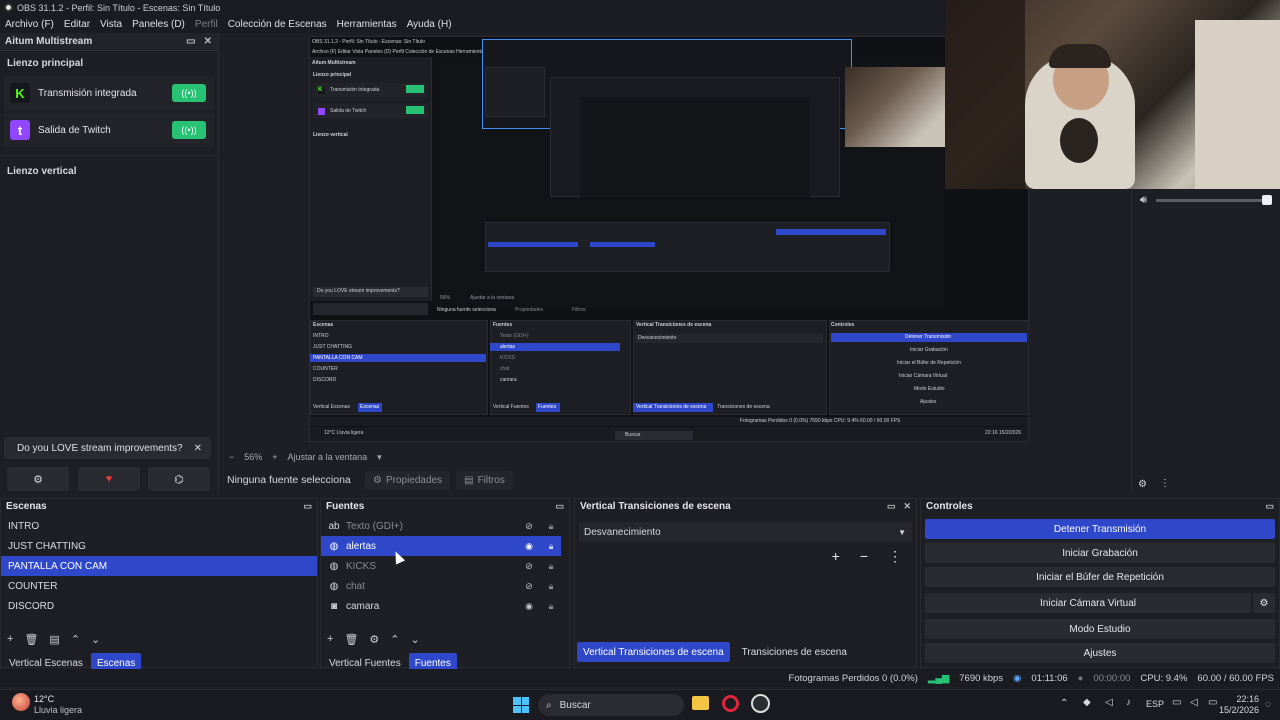 This screenshot has height=720, width=1280. What do you see at coordinates (1165, 483) in the screenshot?
I see `mixer-menu-icon: ⋮` at bounding box center [1165, 483].